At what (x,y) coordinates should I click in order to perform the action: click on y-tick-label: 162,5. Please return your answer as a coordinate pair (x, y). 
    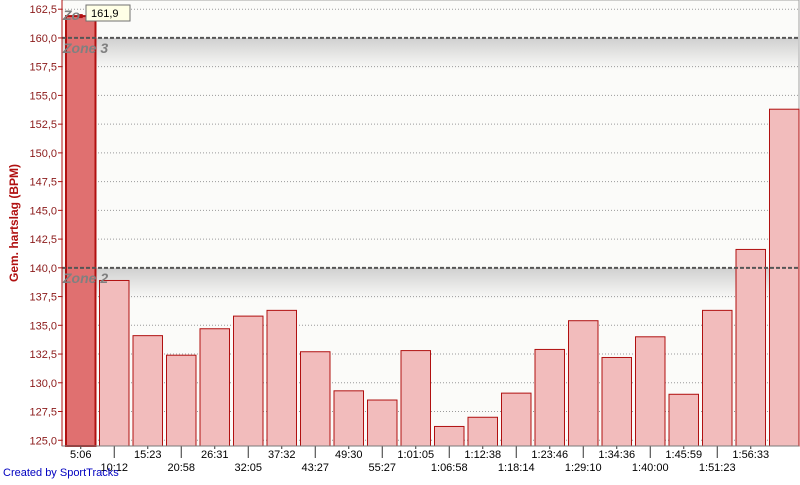
    Looking at the image, I should click on (43, 10).